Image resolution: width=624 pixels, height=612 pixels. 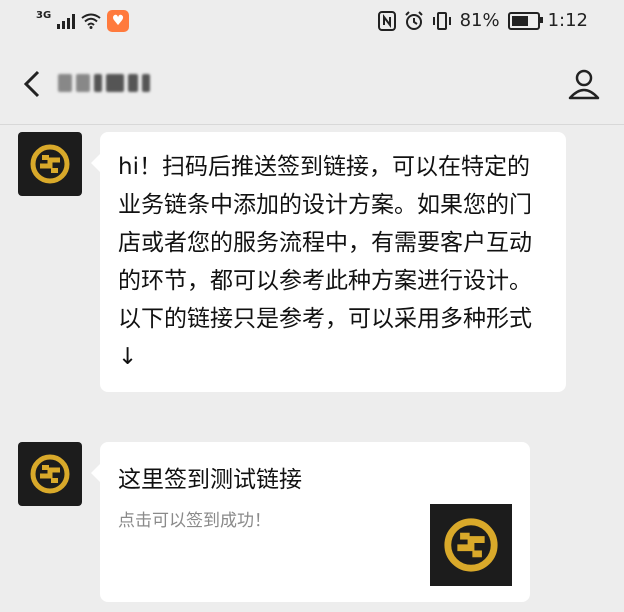 What do you see at coordinates (312, 84) in the screenshot?
I see `chat-header` at bounding box center [312, 84].